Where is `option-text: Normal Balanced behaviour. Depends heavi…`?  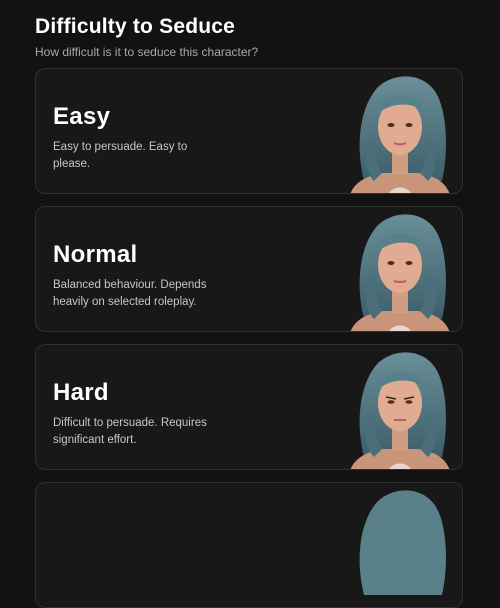 option-text: Normal Balanced behaviour. Depends heavi… is located at coordinates (138, 276).